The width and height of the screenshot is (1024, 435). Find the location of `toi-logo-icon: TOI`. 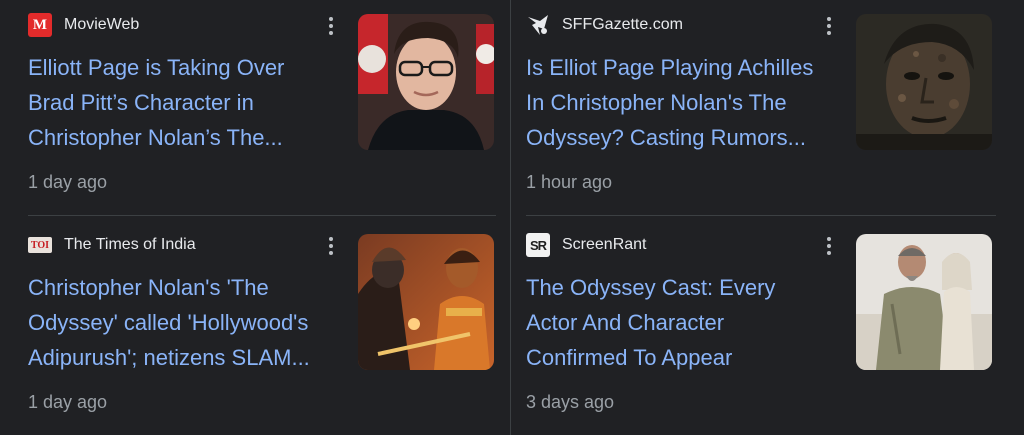

toi-logo-icon: TOI is located at coordinates (40, 245).